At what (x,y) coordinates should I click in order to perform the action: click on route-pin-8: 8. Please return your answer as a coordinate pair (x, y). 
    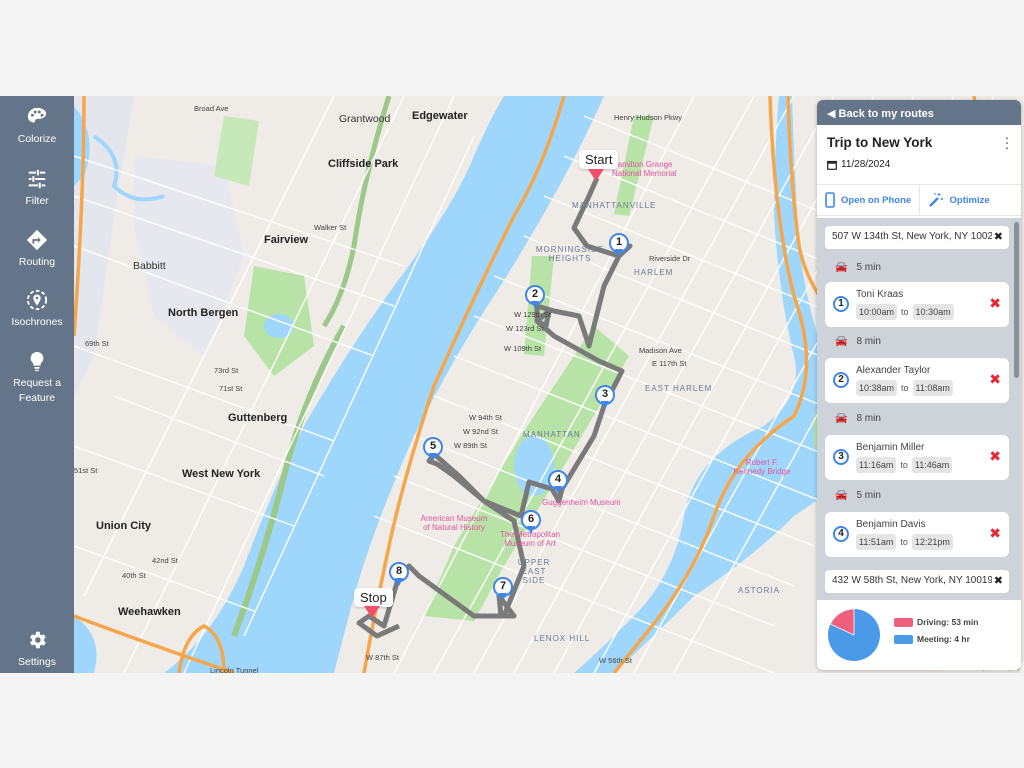
    Looking at the image, I should click on (399, 574).